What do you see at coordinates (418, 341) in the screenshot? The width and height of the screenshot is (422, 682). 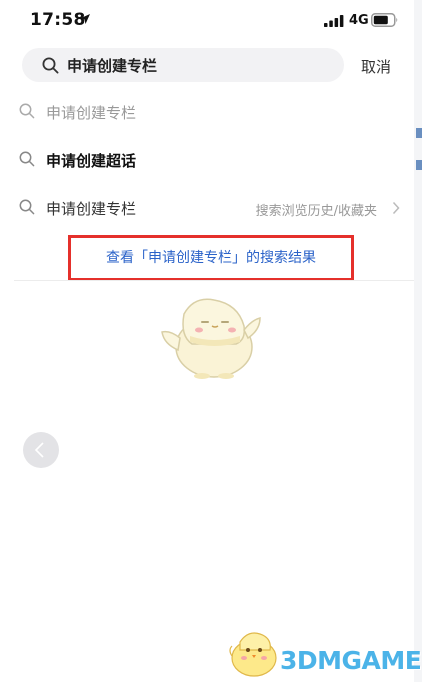 I see `background-page-edge` at bounding box center [418, 341].